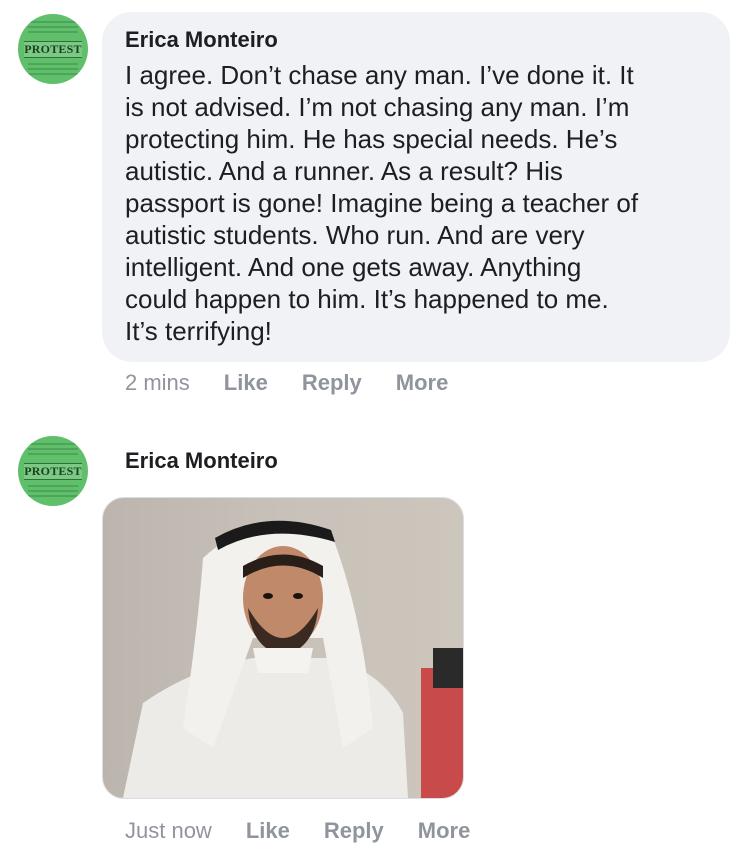 The image size is (750, 854). Describe the element at coordinates (283, 660) in the screenshot. I see `collar` at that location.